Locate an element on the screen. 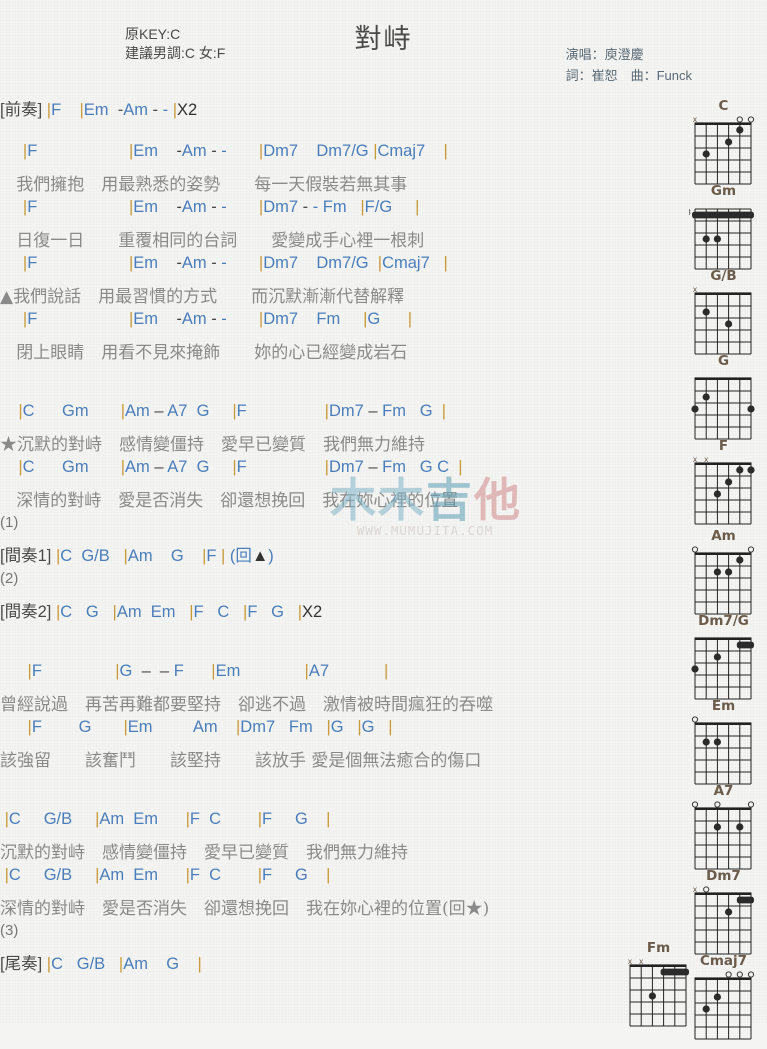  chord-diagram-label: Em is located at coordinates (723, 706).